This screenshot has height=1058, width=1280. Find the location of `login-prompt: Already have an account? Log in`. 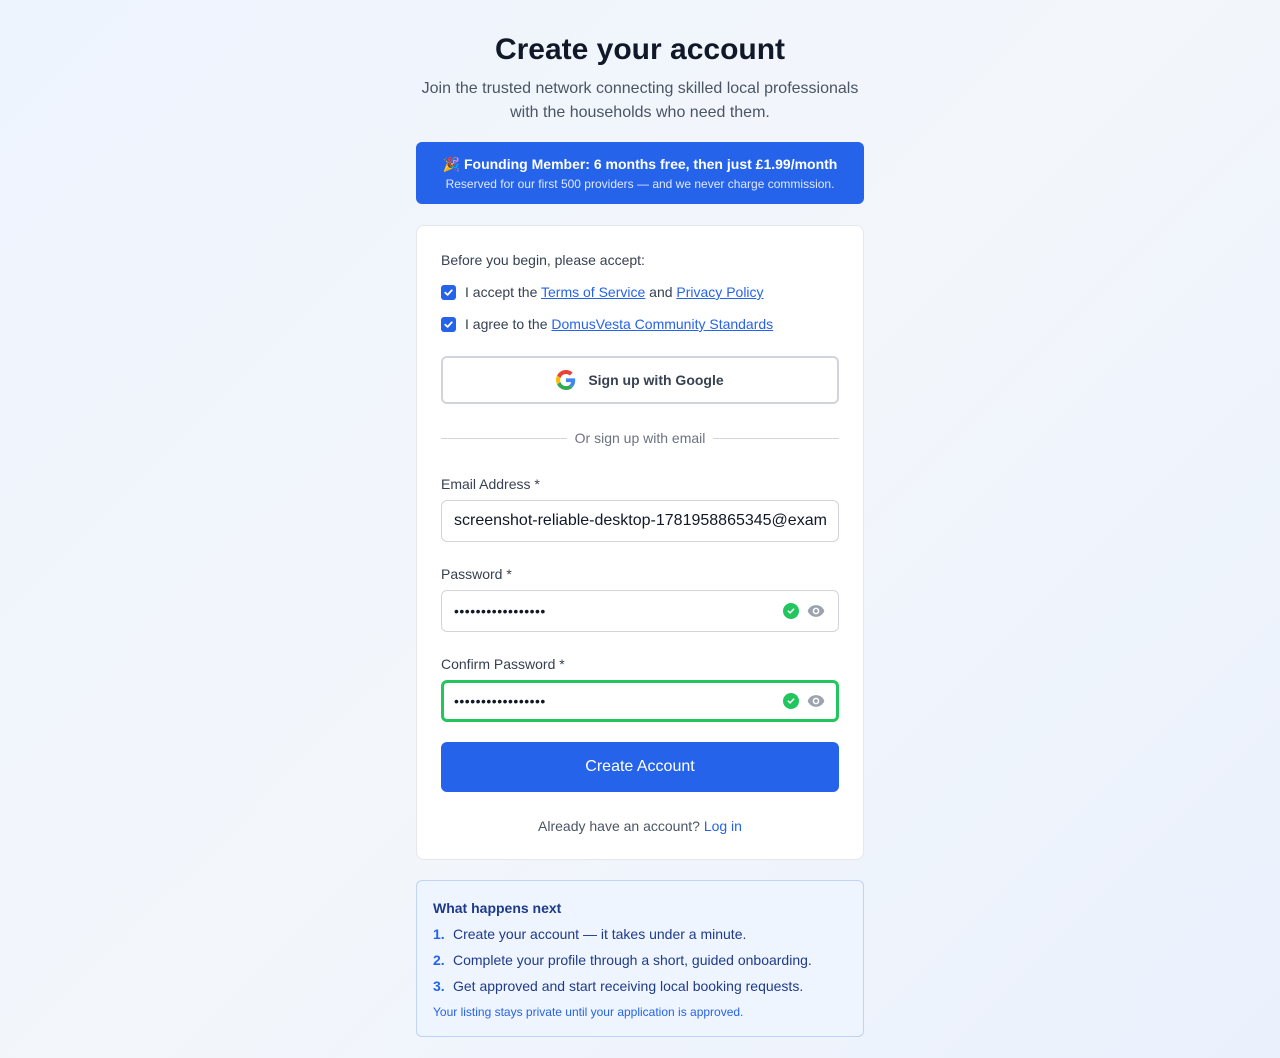

login-prompt: Already have an account? Log in is located at coordinates (640, 826).